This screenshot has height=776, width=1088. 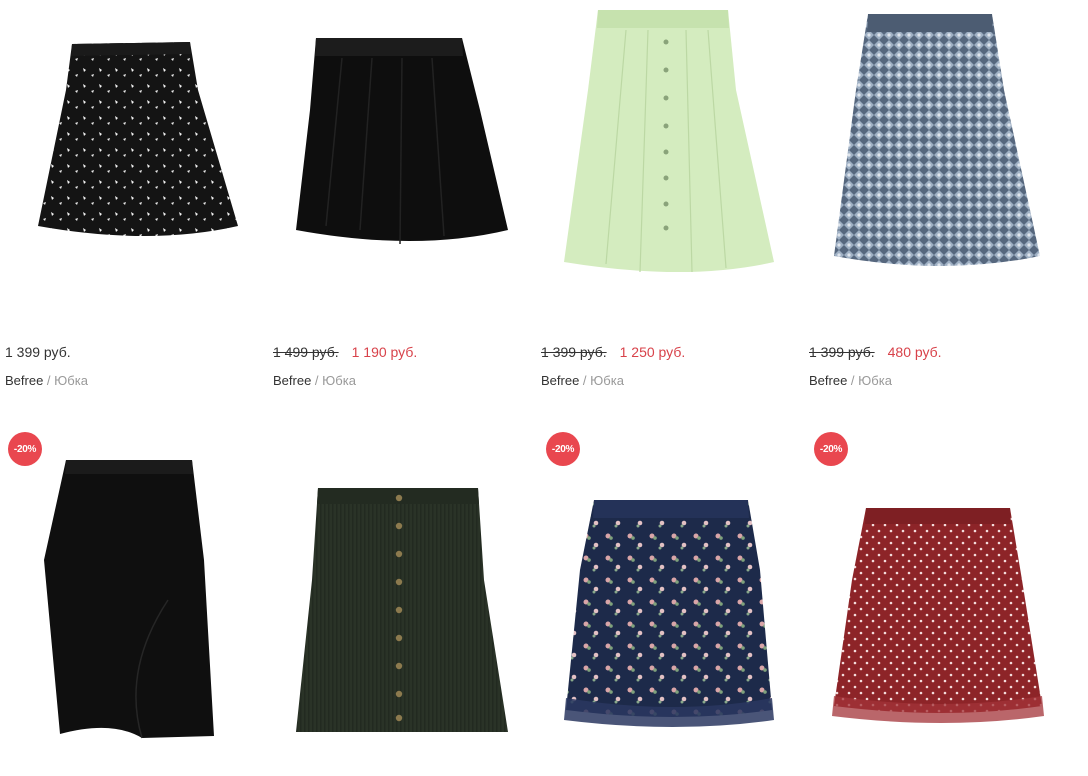 I want to click on price: 1 399 руб. 480 руб., so click(x=875, y=352).